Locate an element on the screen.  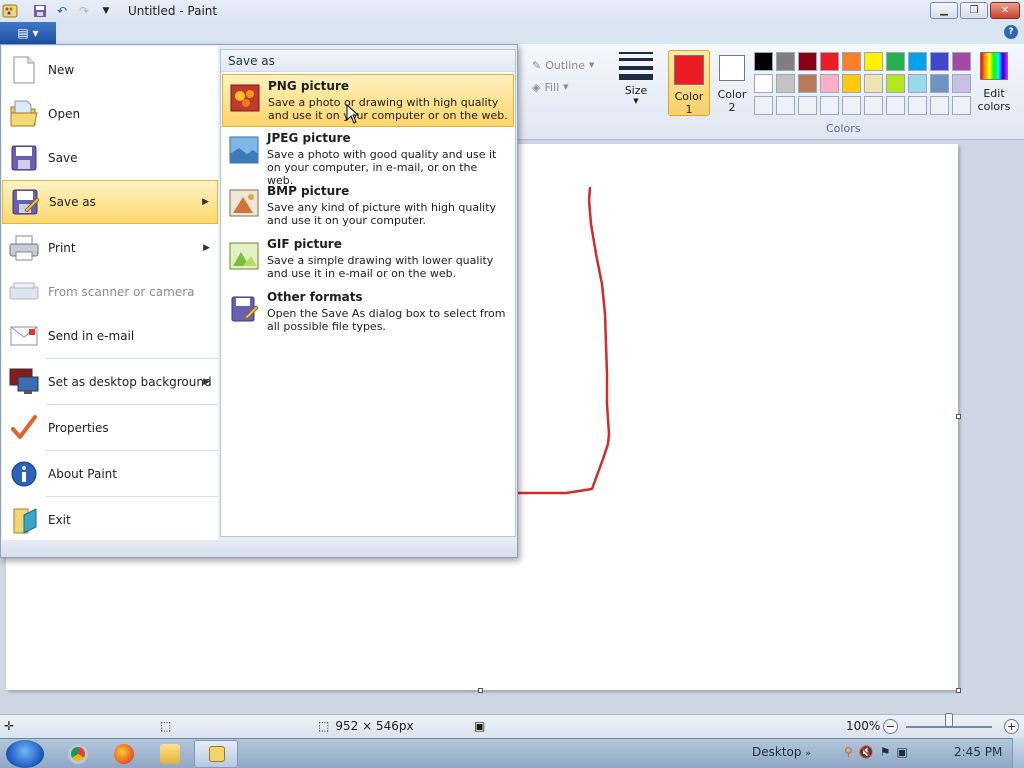
info-icon is located at coordinates (24, 474).